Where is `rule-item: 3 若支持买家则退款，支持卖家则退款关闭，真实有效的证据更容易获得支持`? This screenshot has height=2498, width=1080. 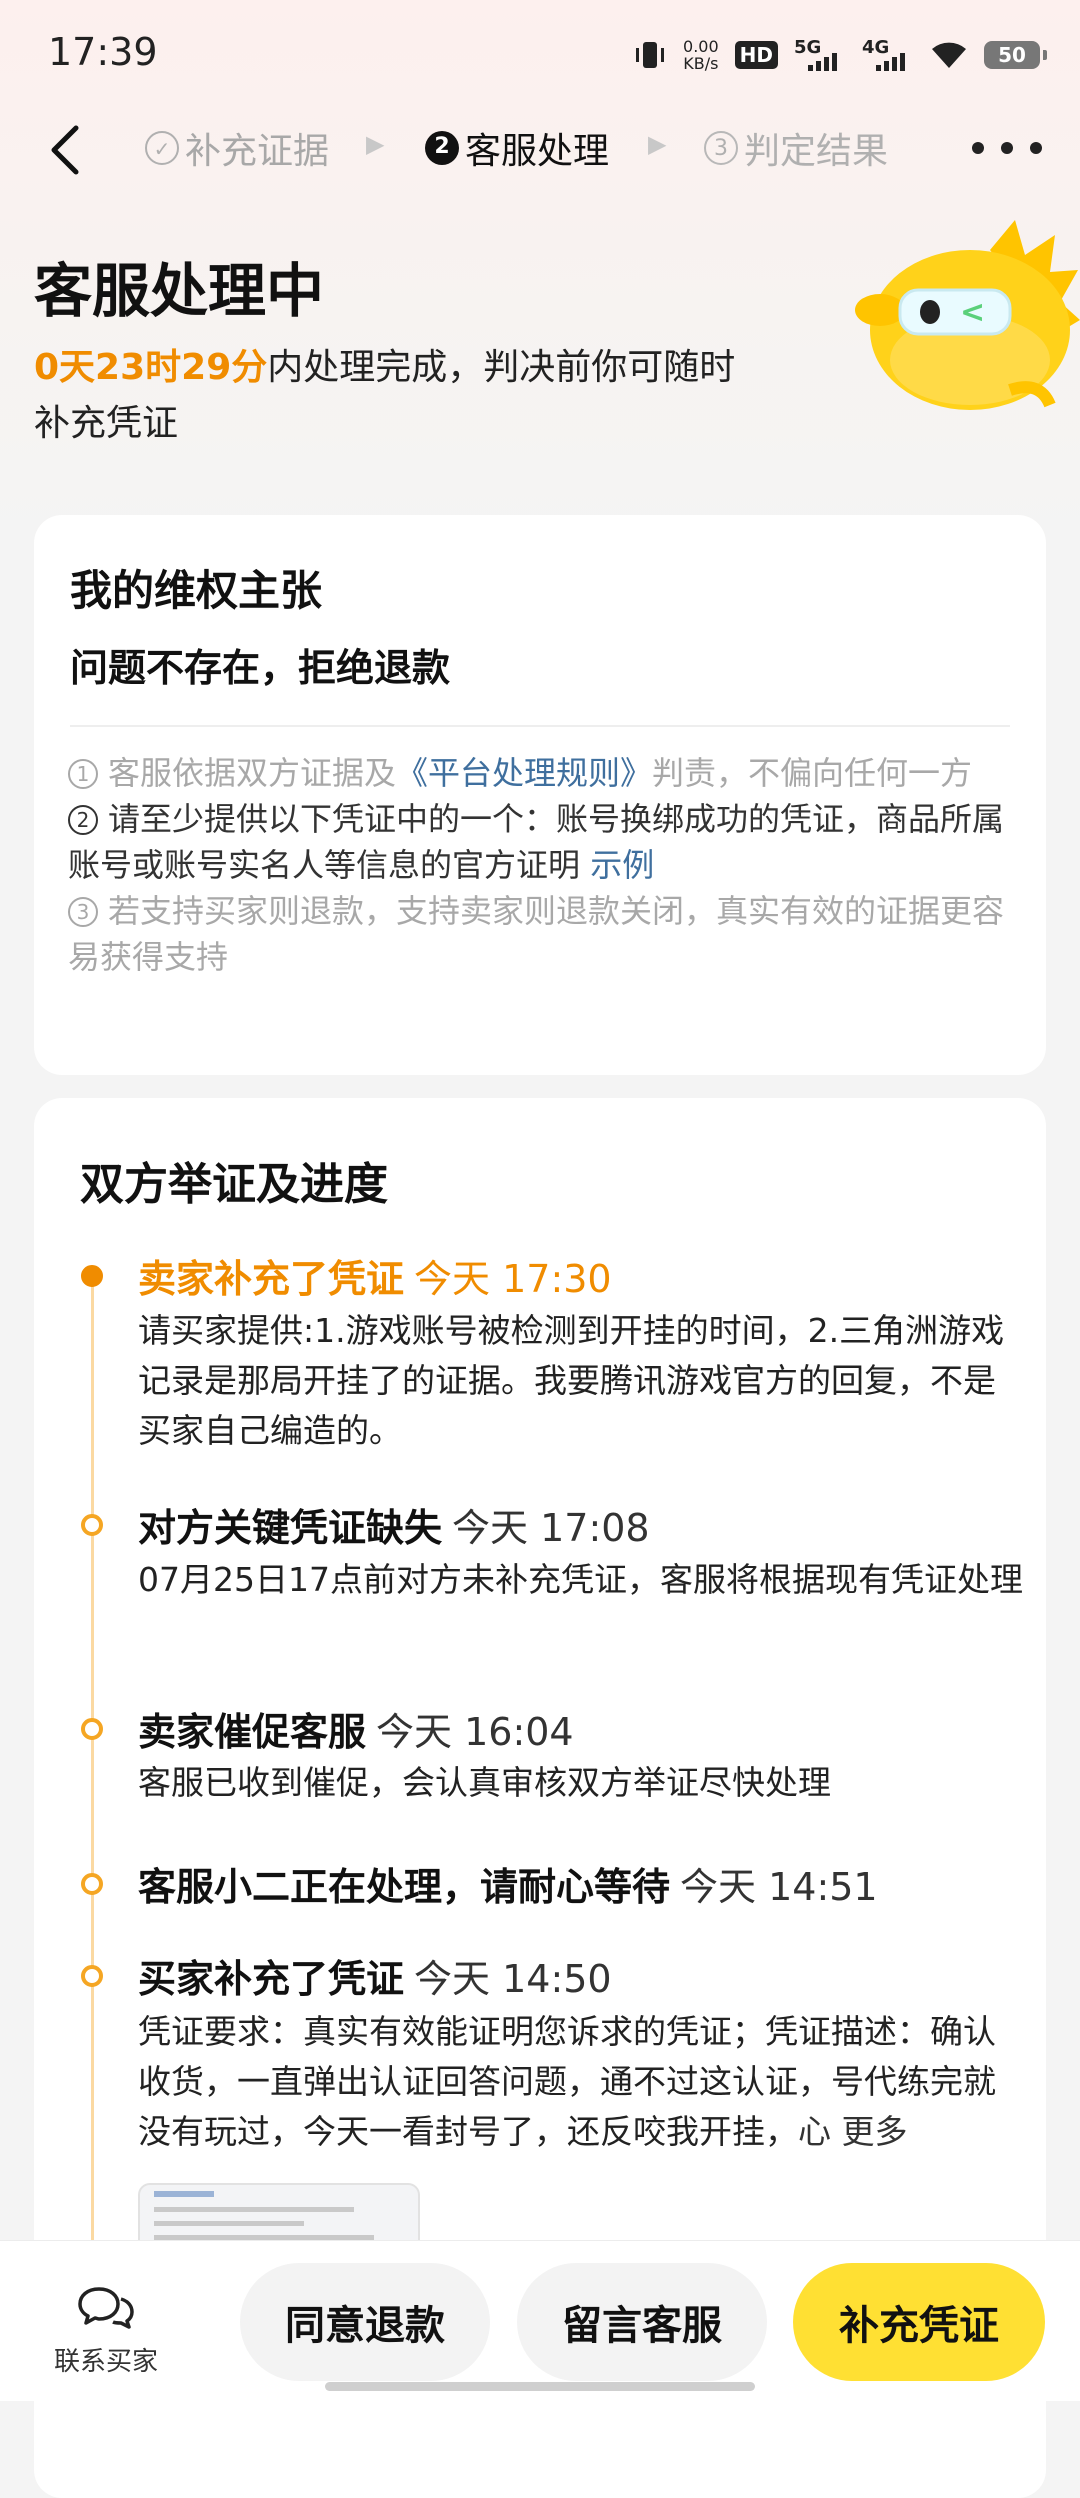
rule-item: 3 若支持买家则退款，支持卖家则退款关闭，真实有效的证据更容易获得支持 is located at coordinates (536, 934).